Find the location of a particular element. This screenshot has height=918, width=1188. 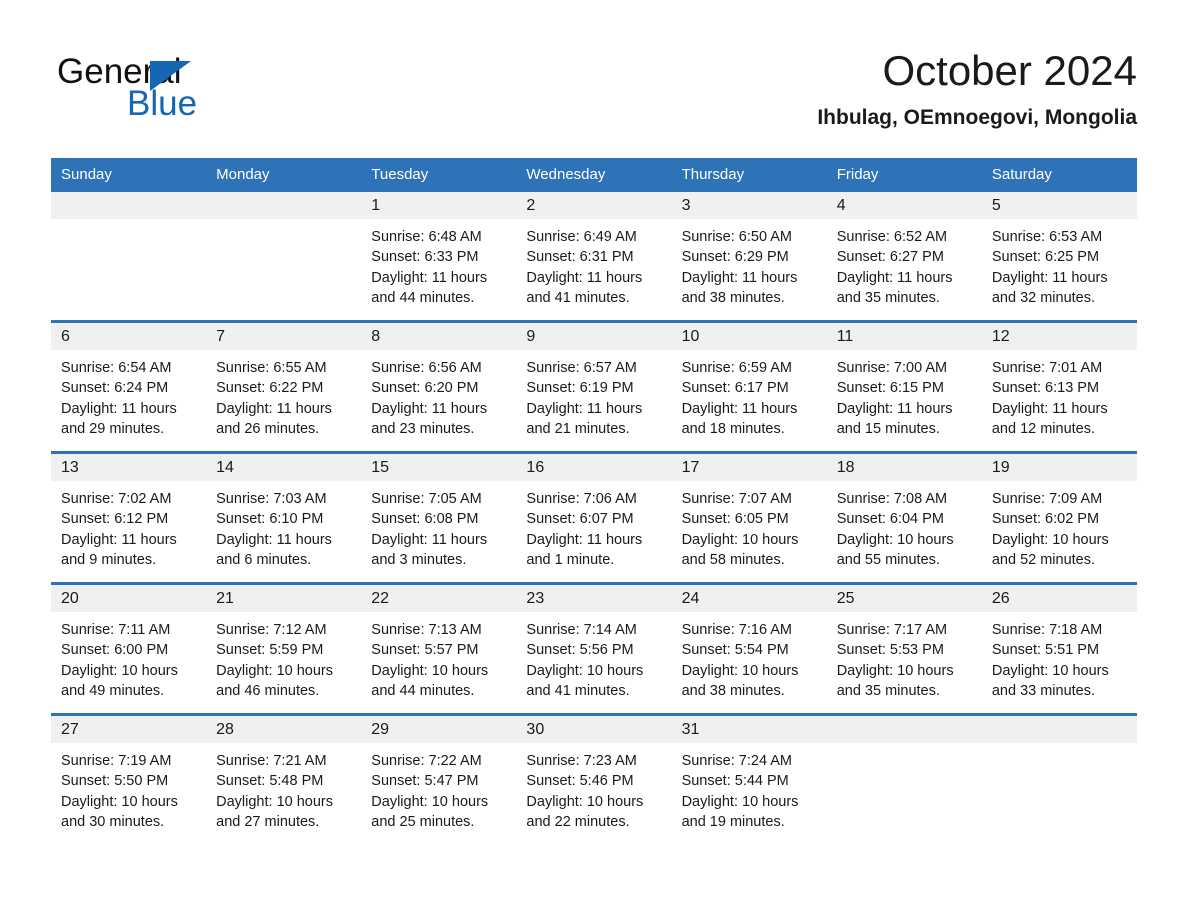

daylight-text: Daylight: 11 hours and 15 minutes. is located at coordinates (894, 418).